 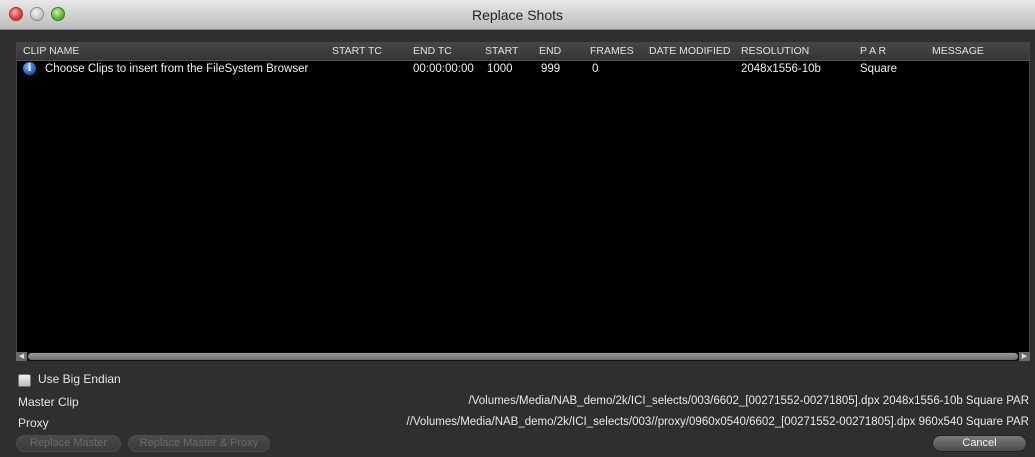 What do you see at coordinates (550, 51) in the screenshot?
I see `column-header-end: END` at bounding box center [550, 51].